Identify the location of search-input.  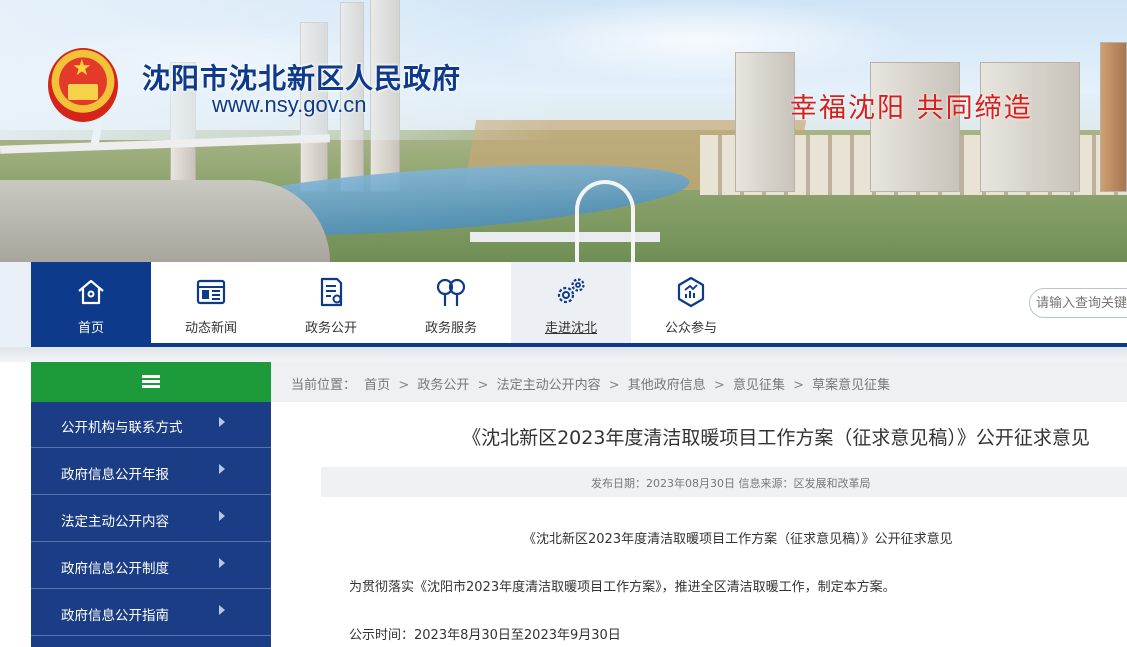
(1078, 303).